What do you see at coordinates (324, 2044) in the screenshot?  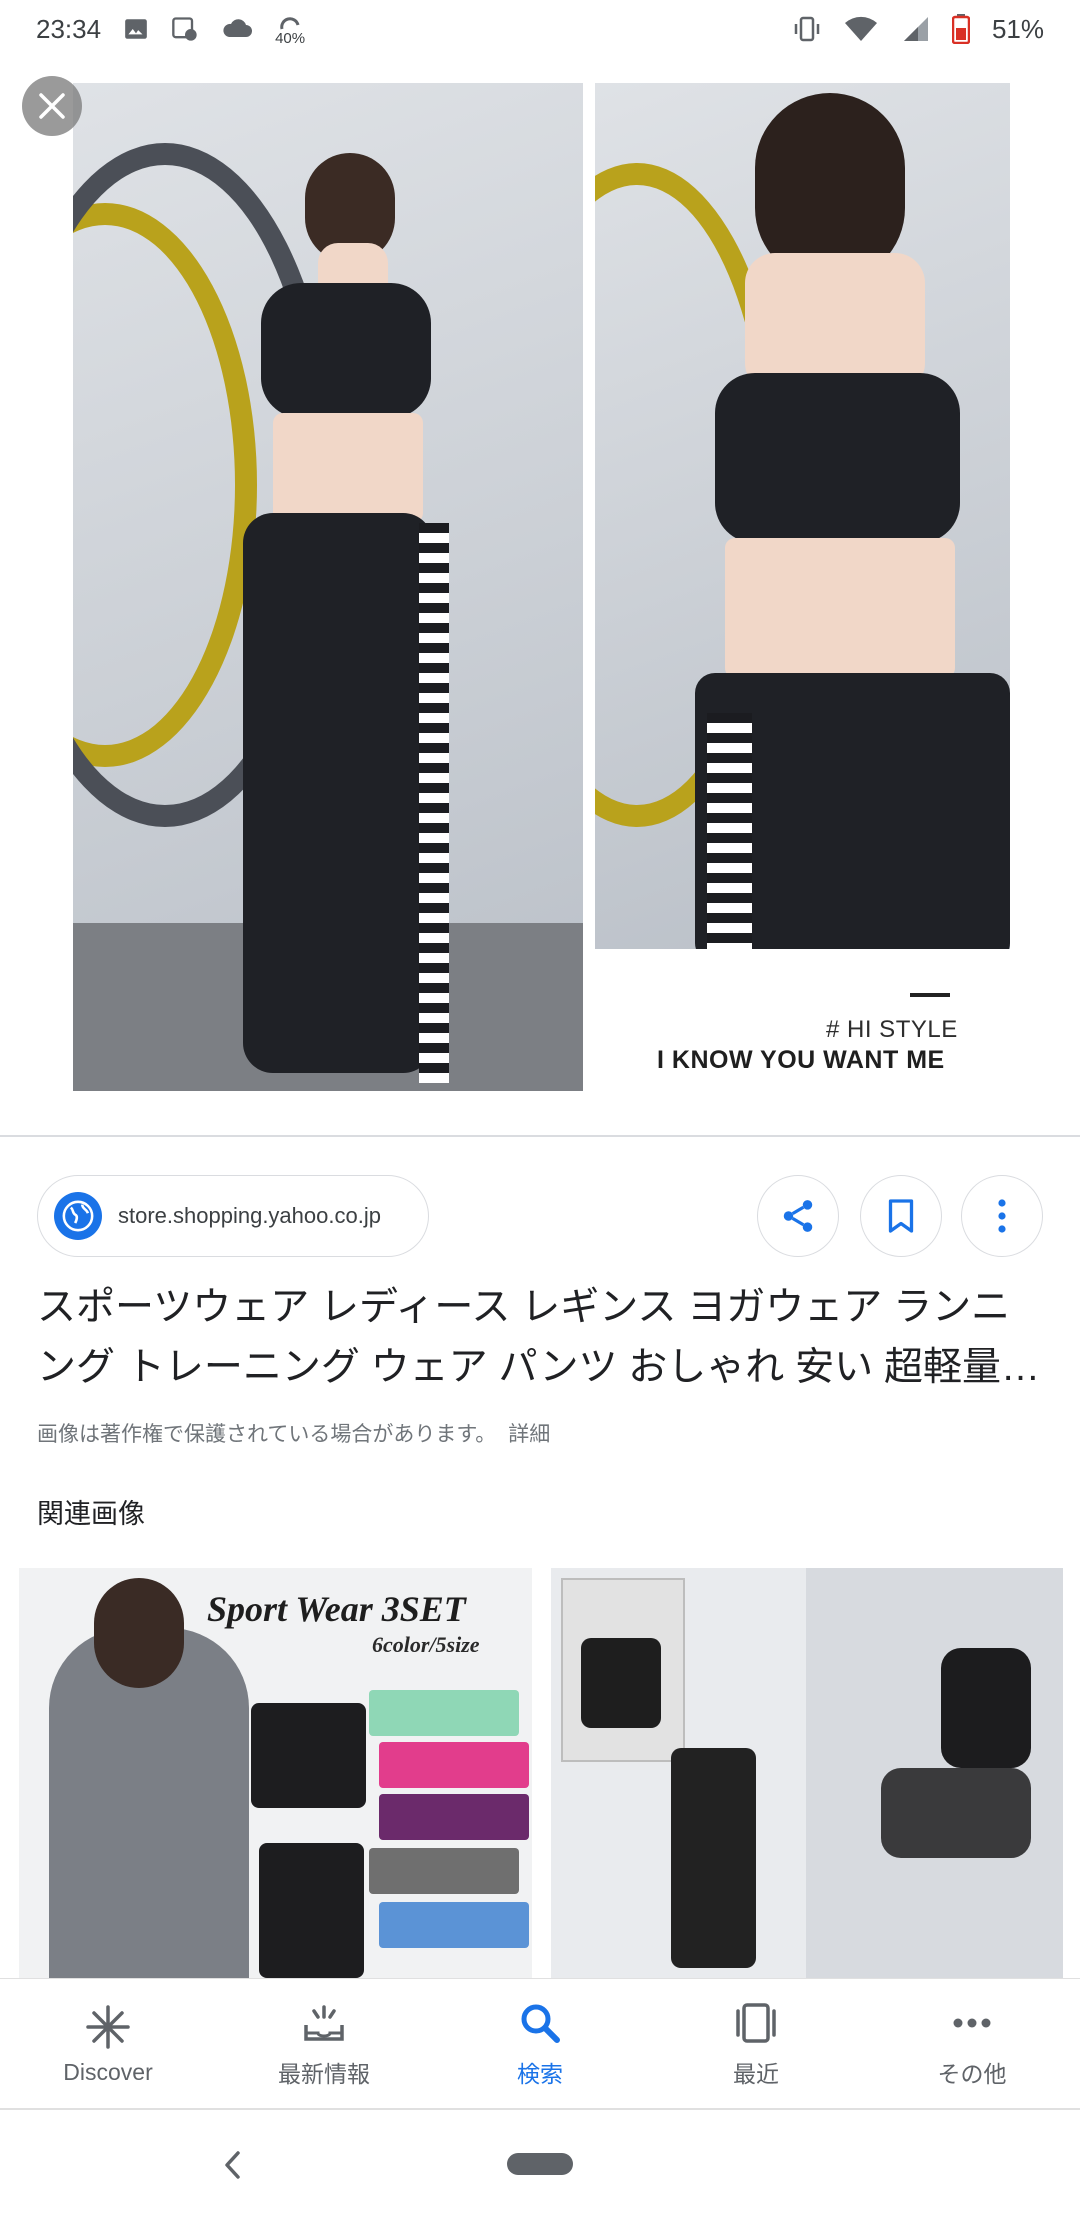 I see `nav-updates: 最新情報` at bounding box center [324, 2044].